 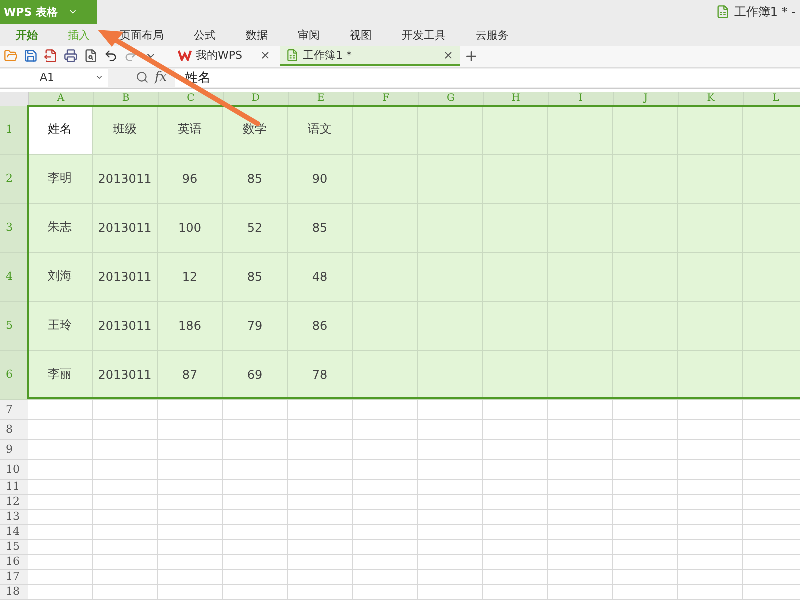 What do you see at coordinates (190, 178) in the screenshot?
I see `table-cell: 96` at bounding box center [190, 178].